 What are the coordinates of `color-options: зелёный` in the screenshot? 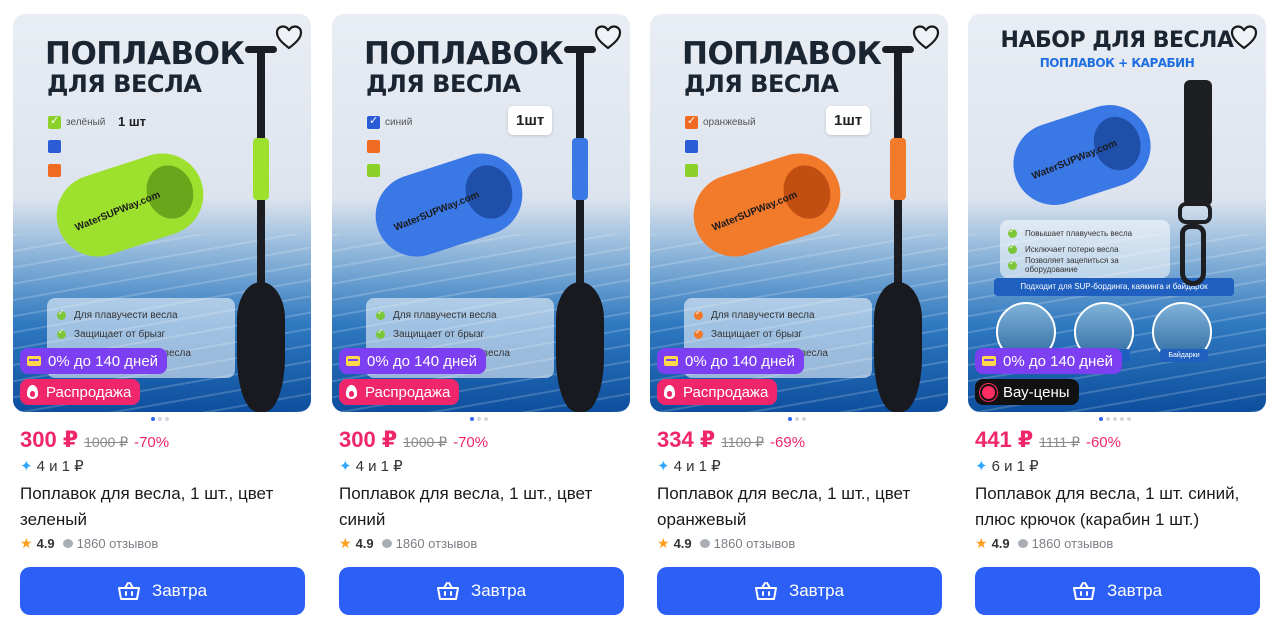 It's located at (76, 146).